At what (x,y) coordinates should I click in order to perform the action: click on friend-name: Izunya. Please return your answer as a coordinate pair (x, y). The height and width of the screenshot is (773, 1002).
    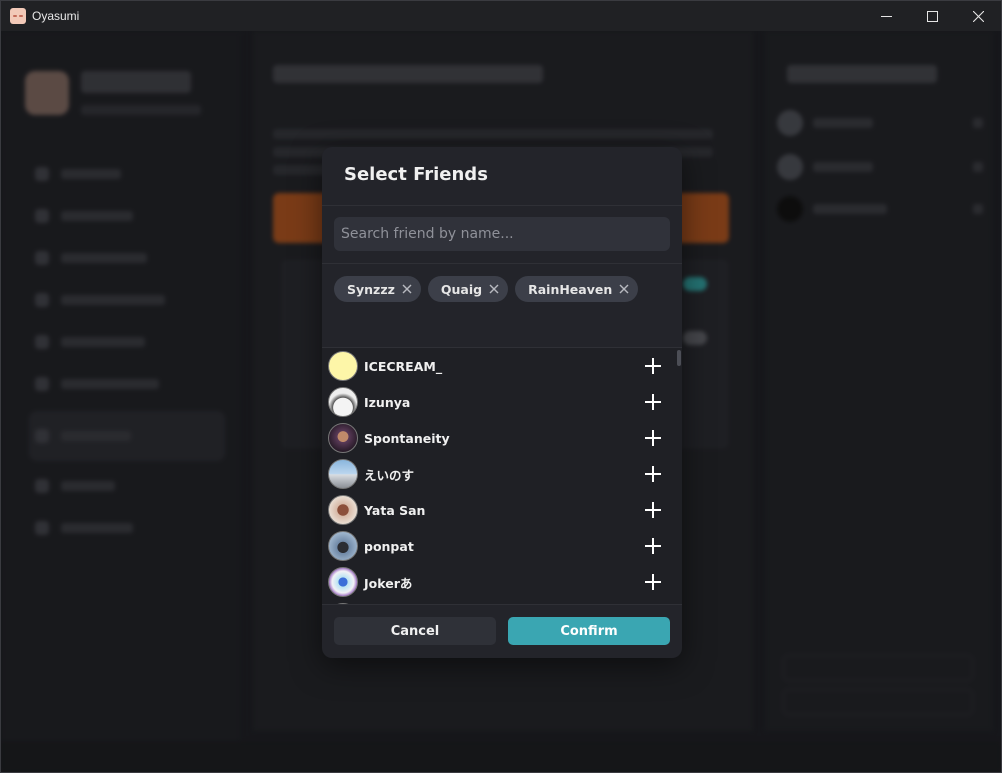
    Looking at the image, I should click on (387, 402).